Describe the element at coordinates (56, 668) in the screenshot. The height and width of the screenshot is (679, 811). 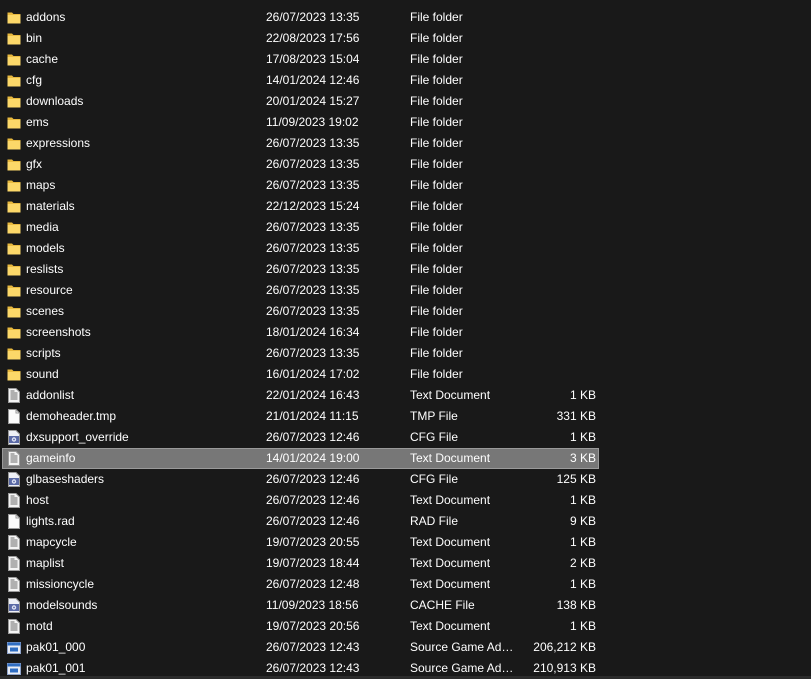
I see `file-name: pak01_001` at that location.